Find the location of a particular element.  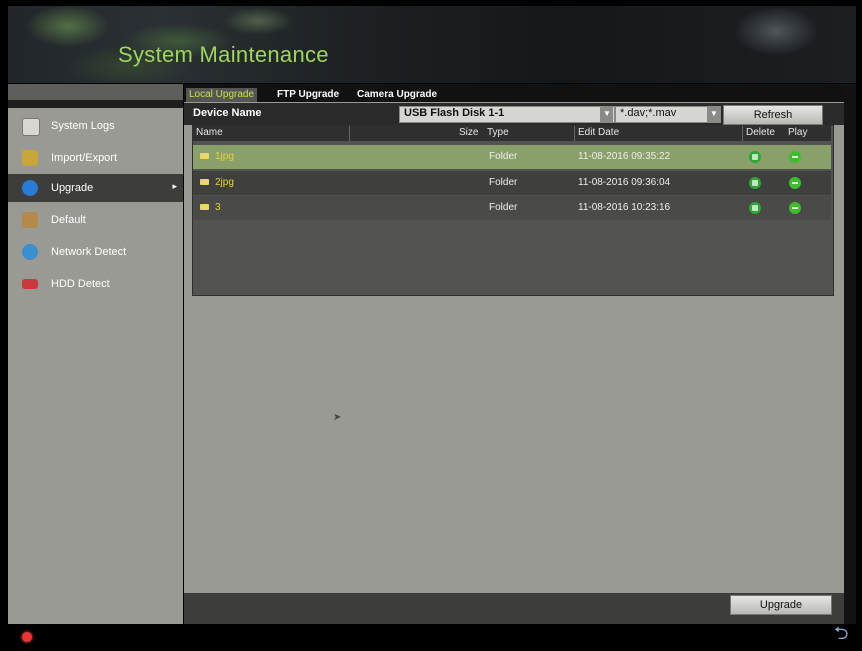

sidebar-item-import-export: Import/Export is located at coordinates (95, 158).